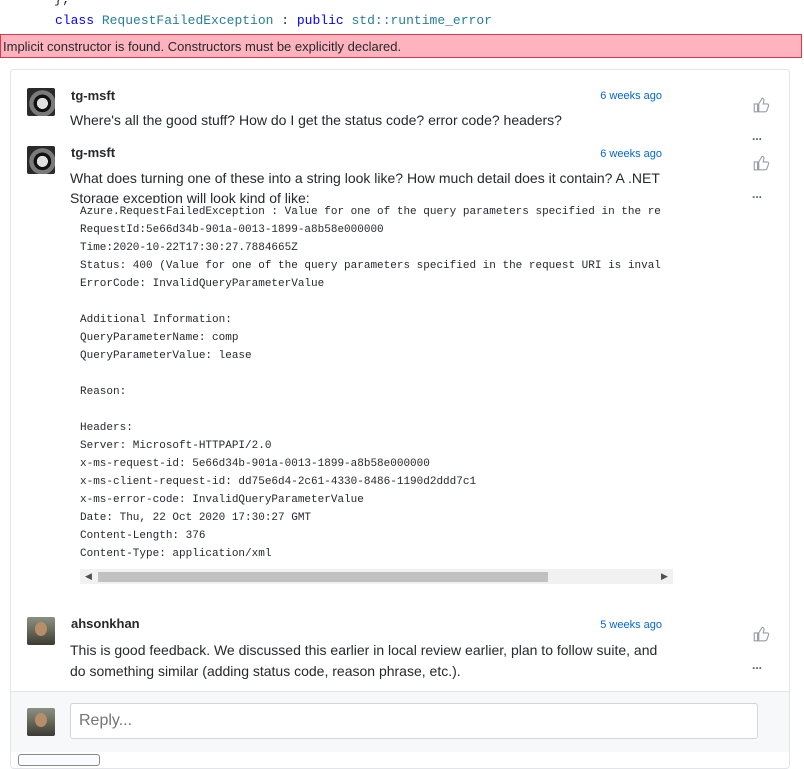 Image resolution: width=804 pixels, height=769 pixels. Describe the element at coordinates (323, 577) in the screenshot. I see `scrollbar-thumb` at that location.